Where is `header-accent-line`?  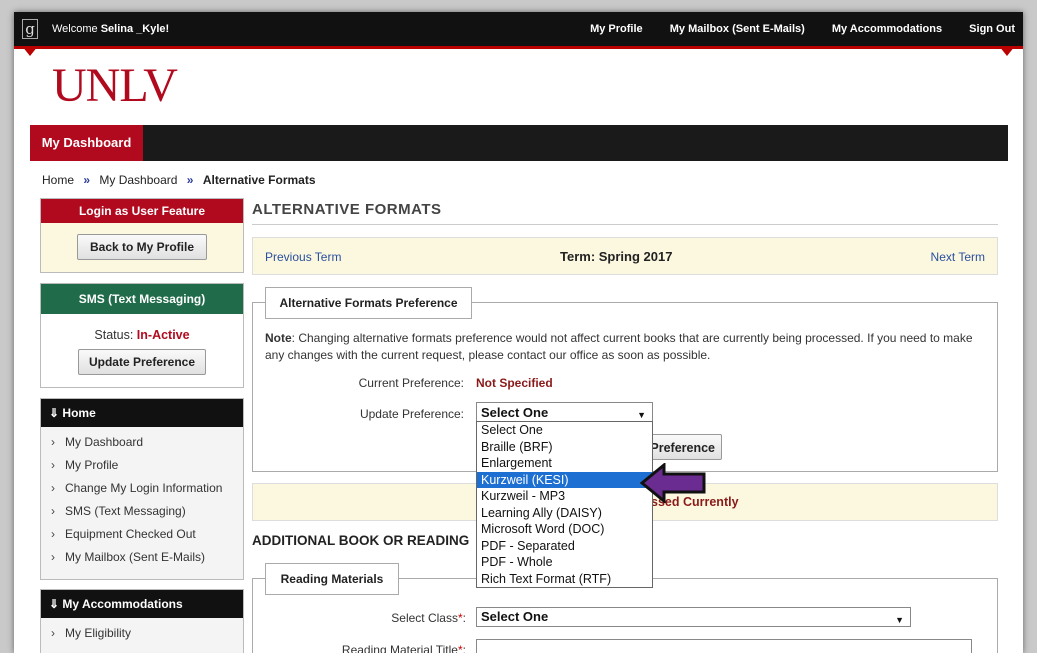 header-accent-line is located at coordinates (518, 47).